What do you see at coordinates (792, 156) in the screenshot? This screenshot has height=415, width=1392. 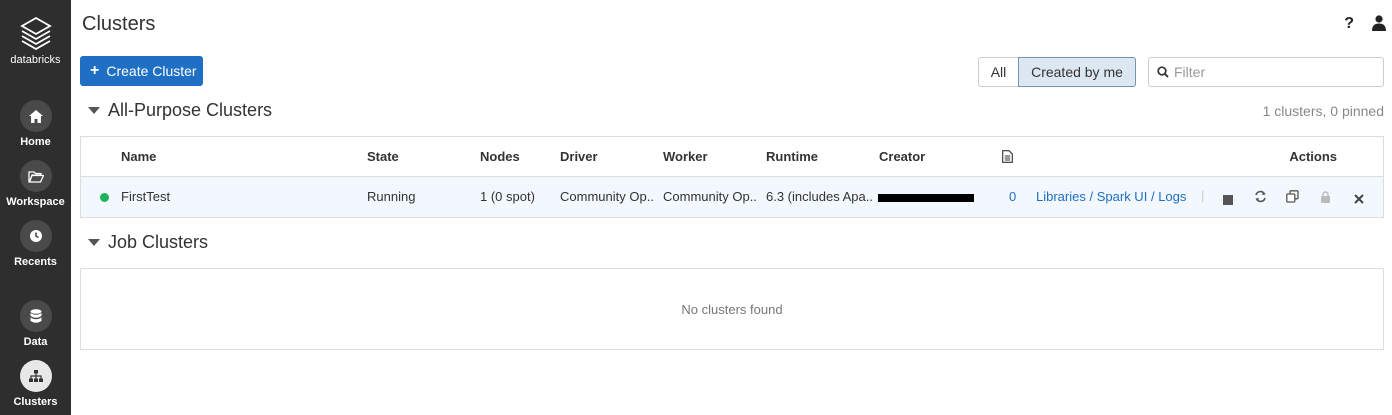 I see `column-header-runtime: Runtime` at bounding box center [792, 156].